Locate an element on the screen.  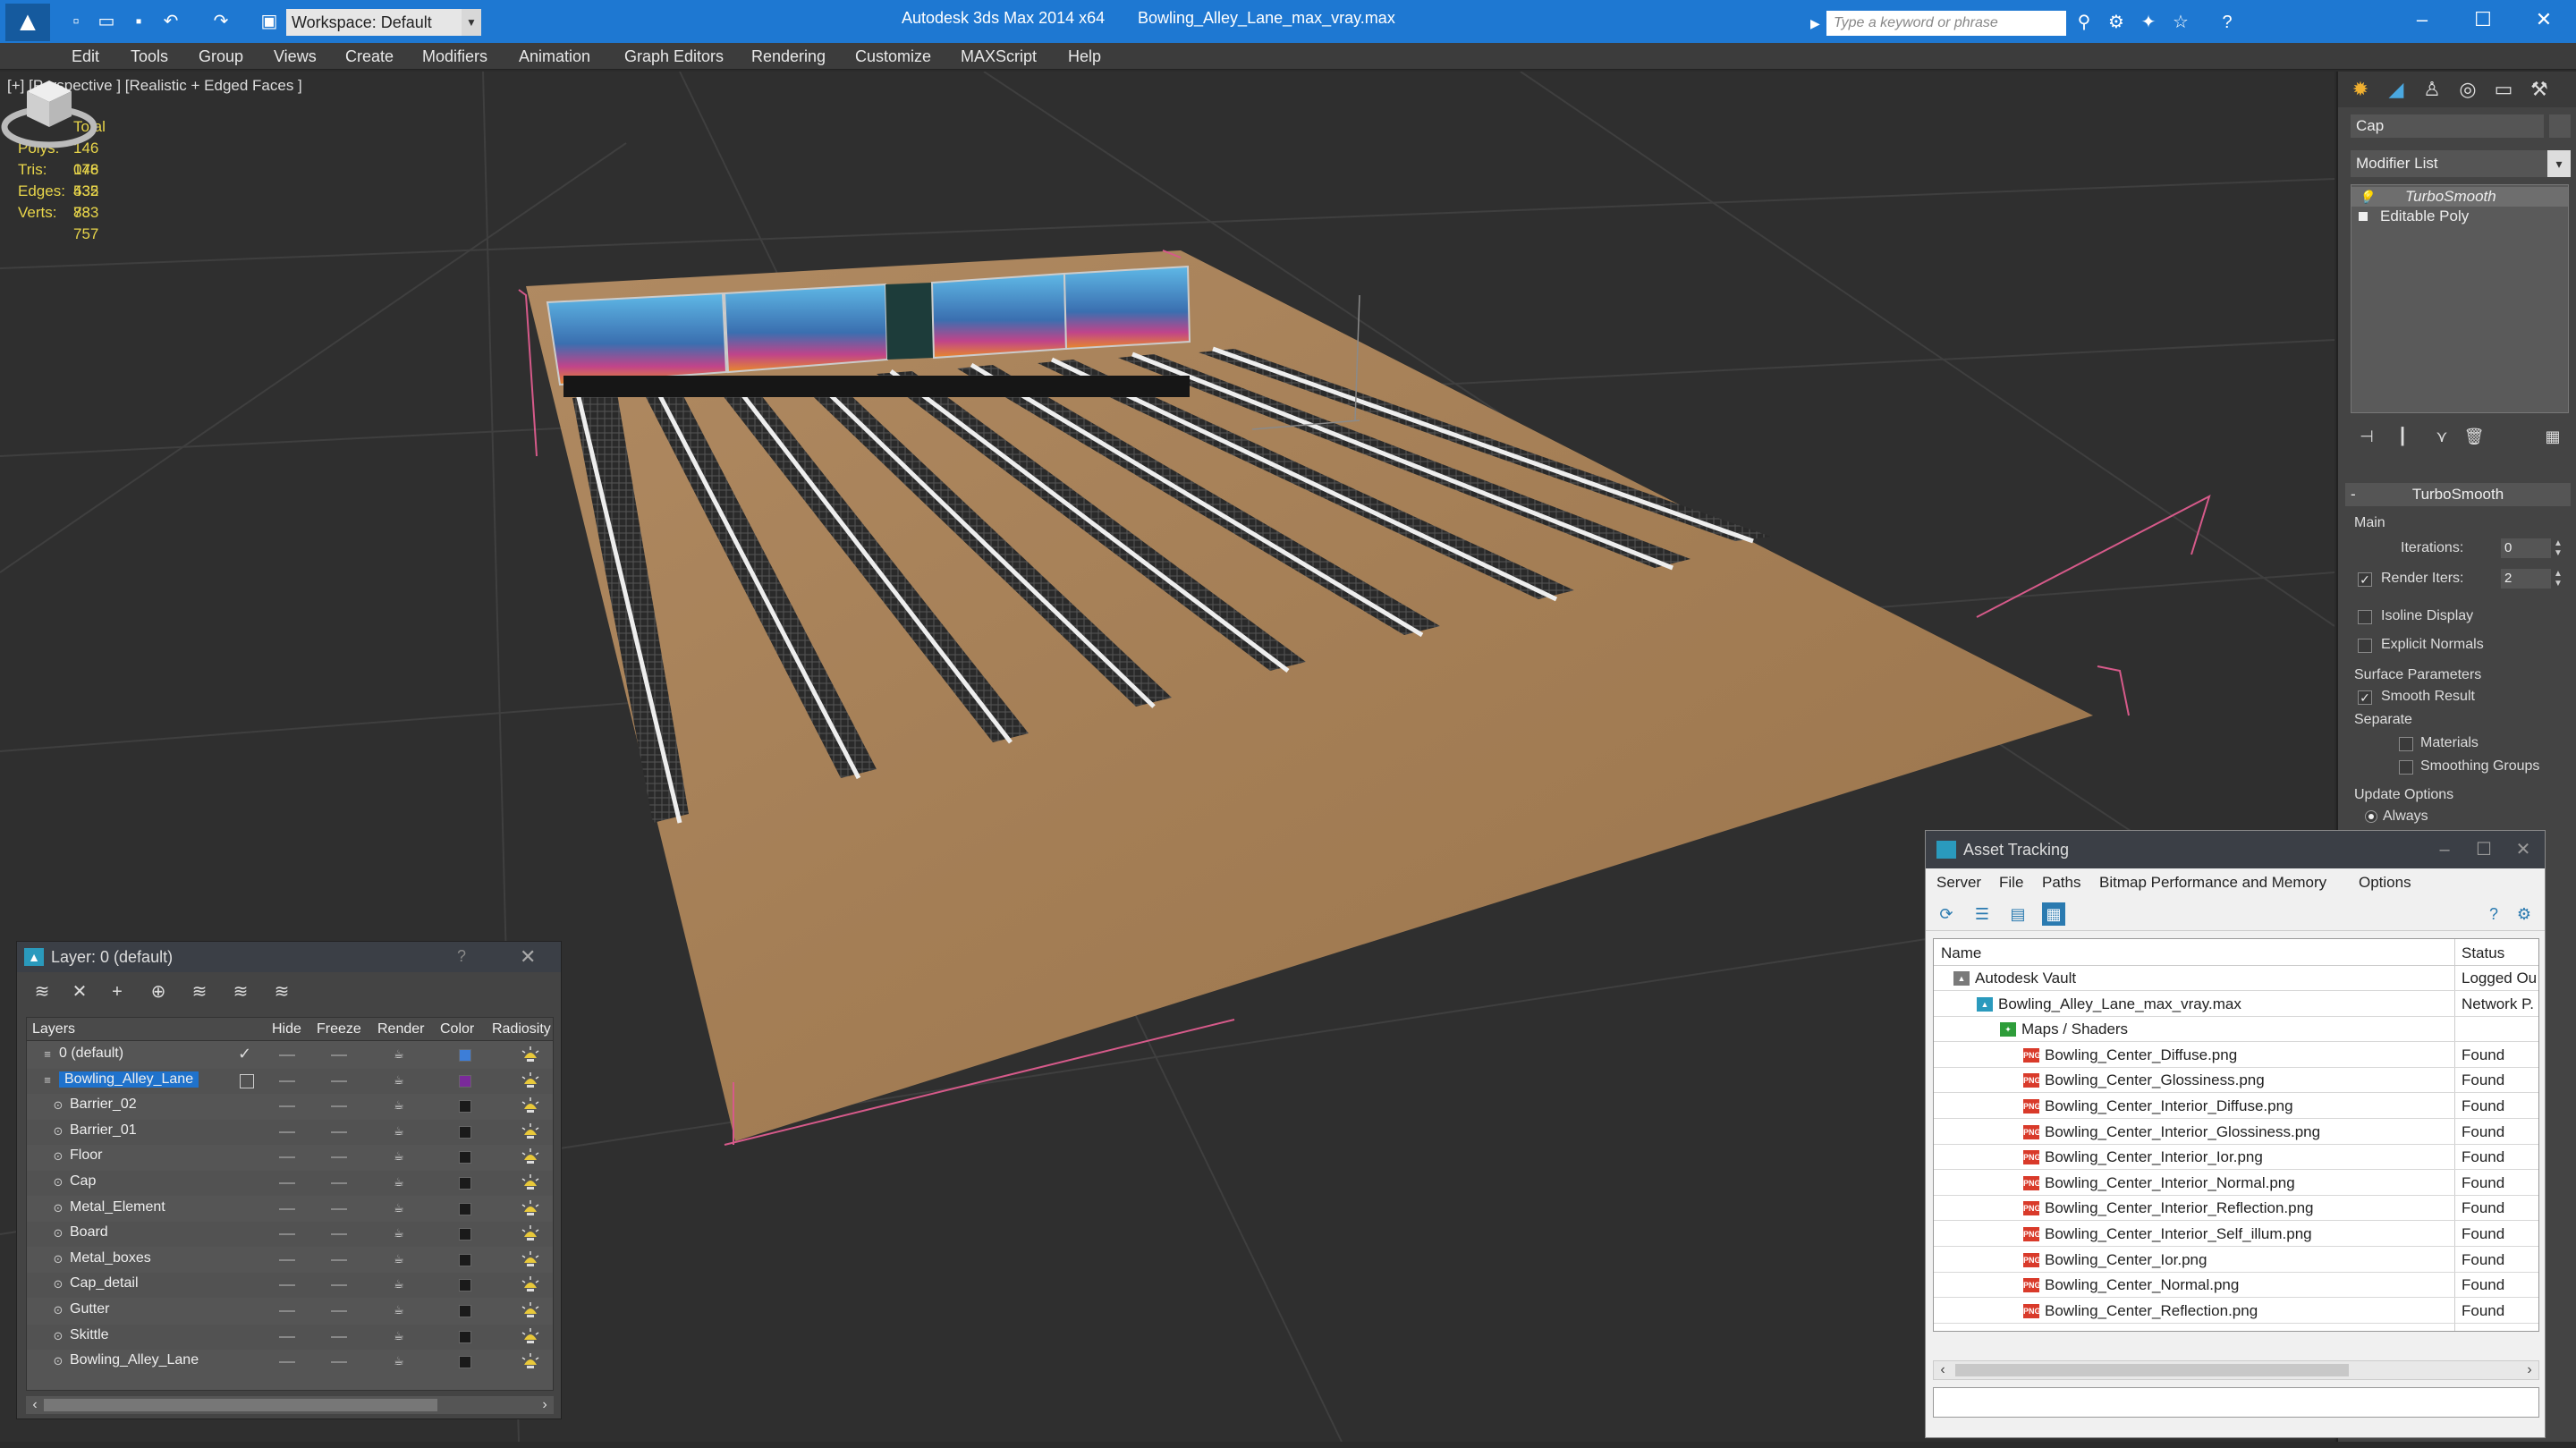
asset-name: Maps / Shaders is located at coordinates (2074, 1029).